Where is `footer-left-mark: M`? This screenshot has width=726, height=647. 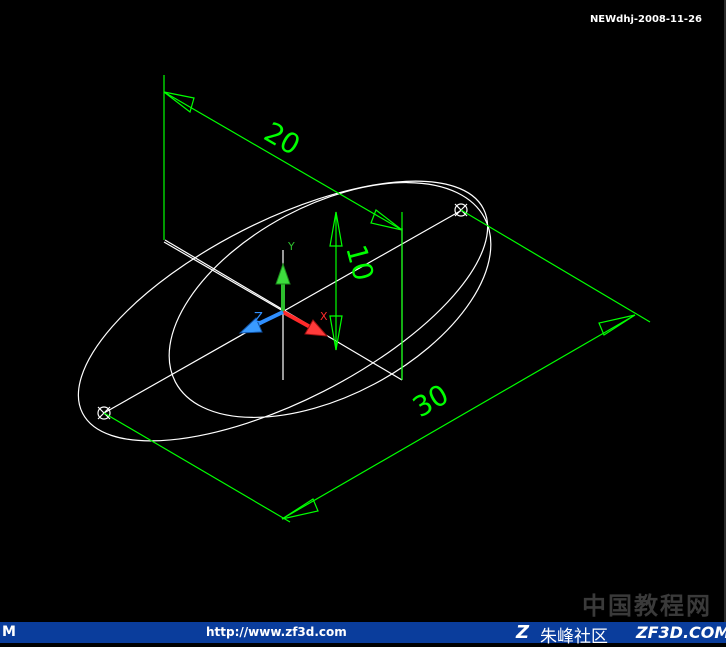
footer-left-mark: M is located at coordinates (9, 632).